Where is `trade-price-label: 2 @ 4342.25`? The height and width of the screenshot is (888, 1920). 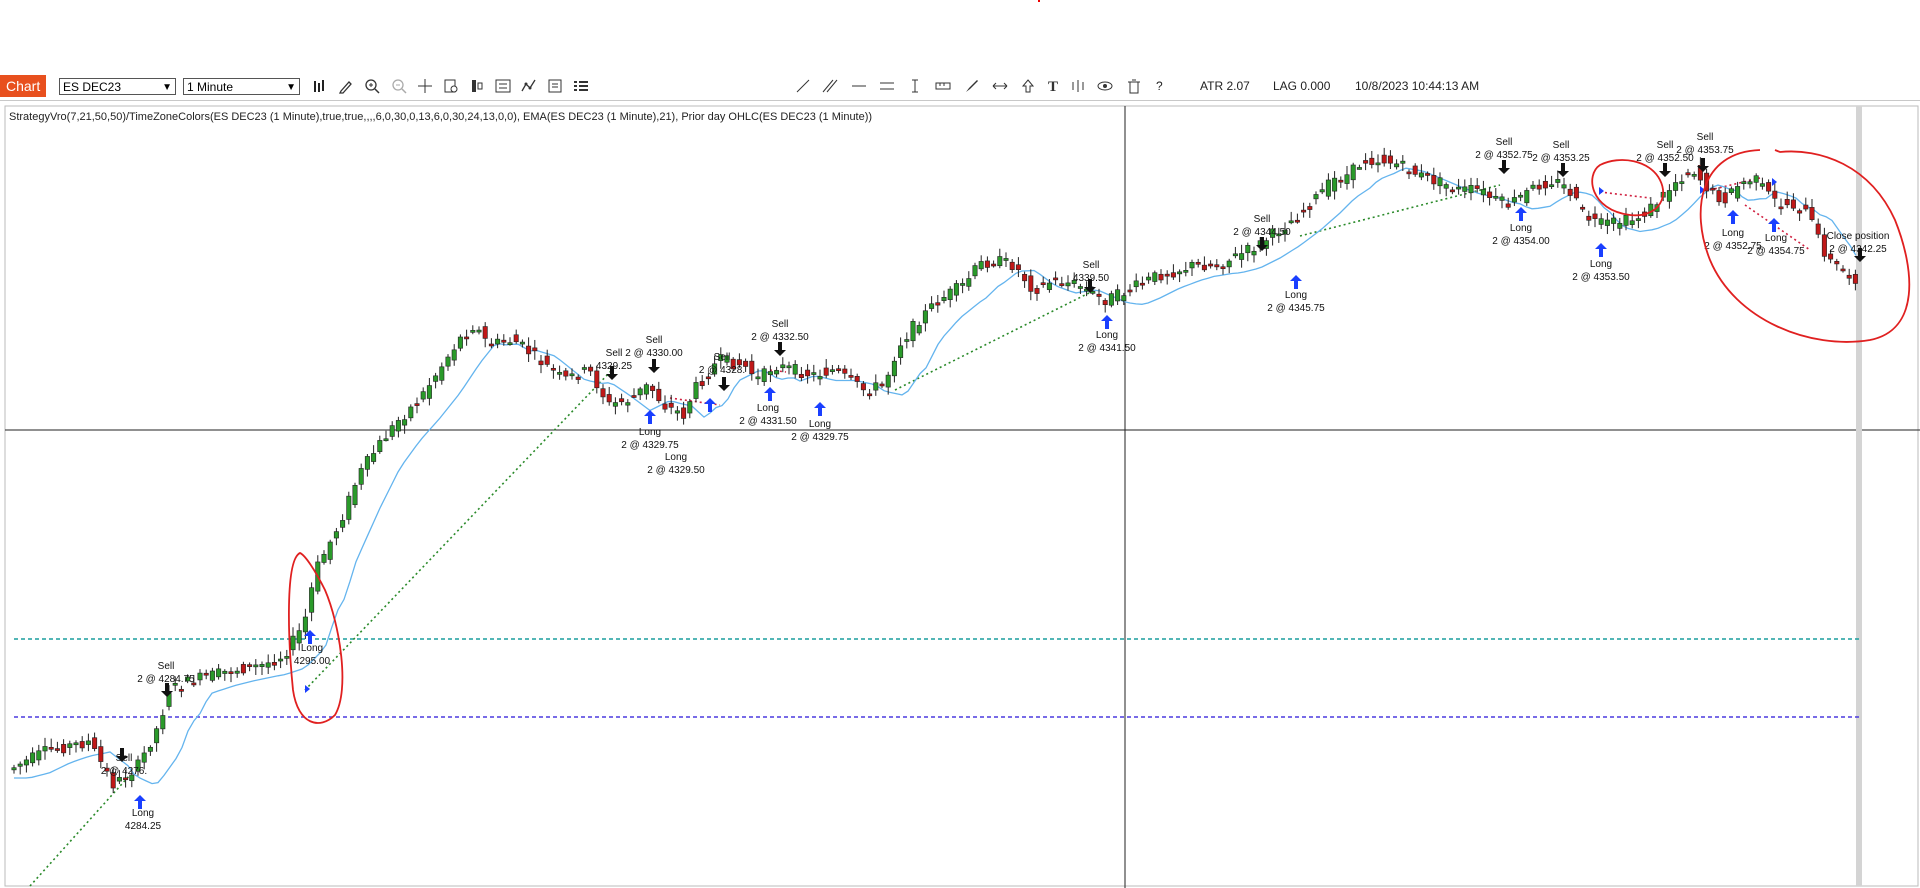 trade-price-label: 2 @ 4342.25 is located at coordinates (1858, 249).